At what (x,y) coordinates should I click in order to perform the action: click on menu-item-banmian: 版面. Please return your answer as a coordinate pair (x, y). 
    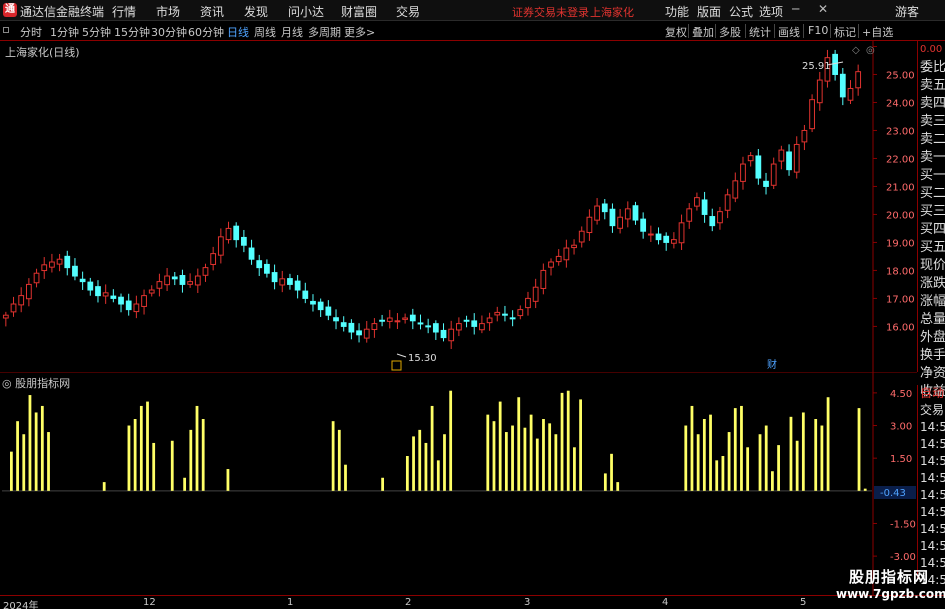
    Looking at the image, I should click on (709, 11).